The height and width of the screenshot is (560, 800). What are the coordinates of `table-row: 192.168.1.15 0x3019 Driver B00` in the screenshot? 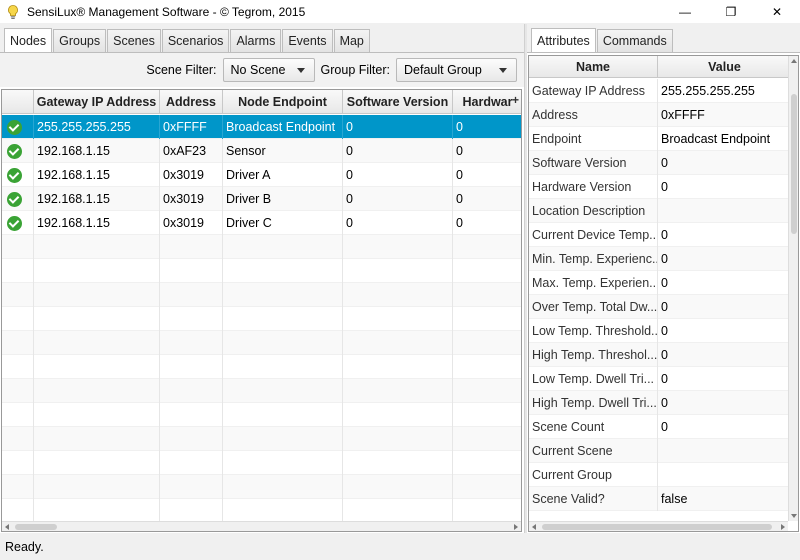 It's located at (261, 199).